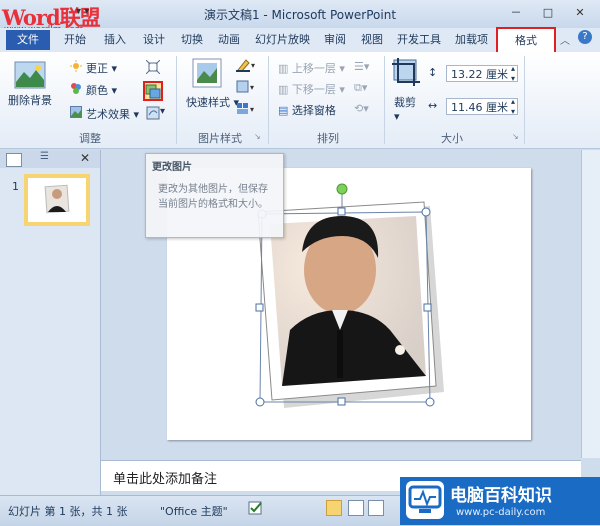  I want to click on change-picture-button, so click(153, 91).